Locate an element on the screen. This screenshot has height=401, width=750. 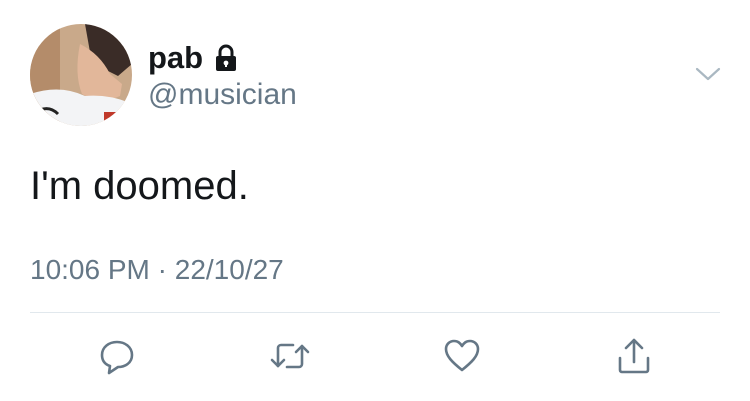
heart-icon is located at coordinates (462, 355).